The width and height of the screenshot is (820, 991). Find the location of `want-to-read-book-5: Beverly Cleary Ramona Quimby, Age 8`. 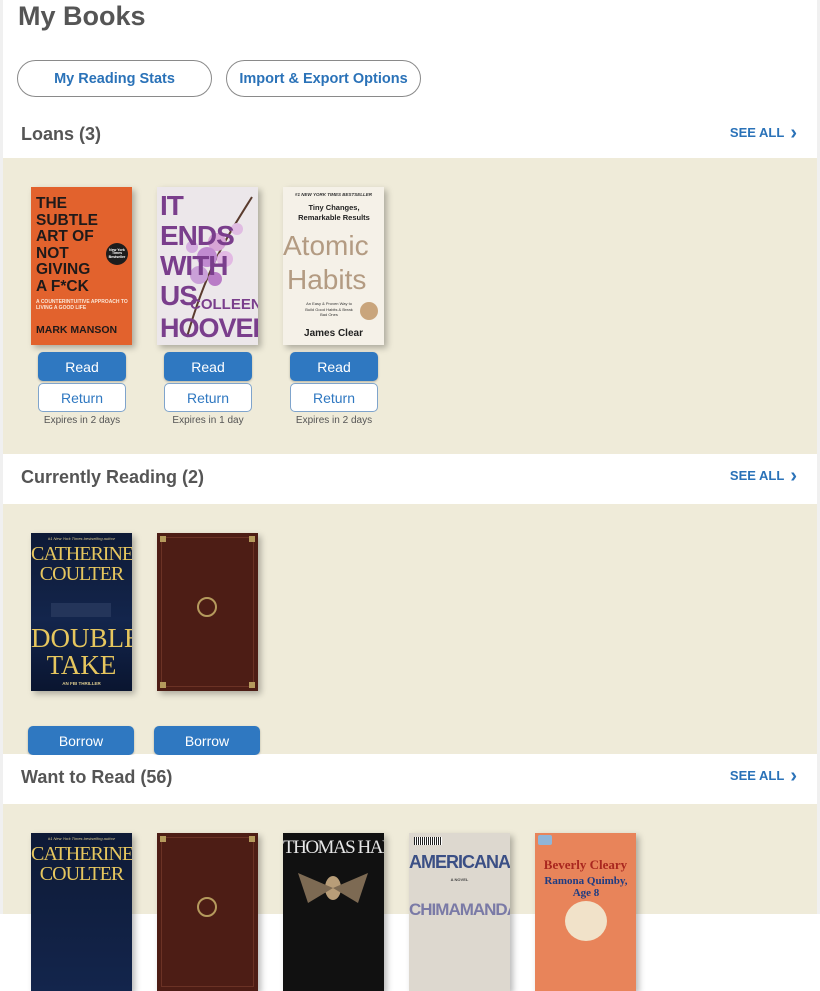

want-to-read-book-5: Beverly Cleary Ramona Quimby, Age 8 is located at coordinates (587, 912).